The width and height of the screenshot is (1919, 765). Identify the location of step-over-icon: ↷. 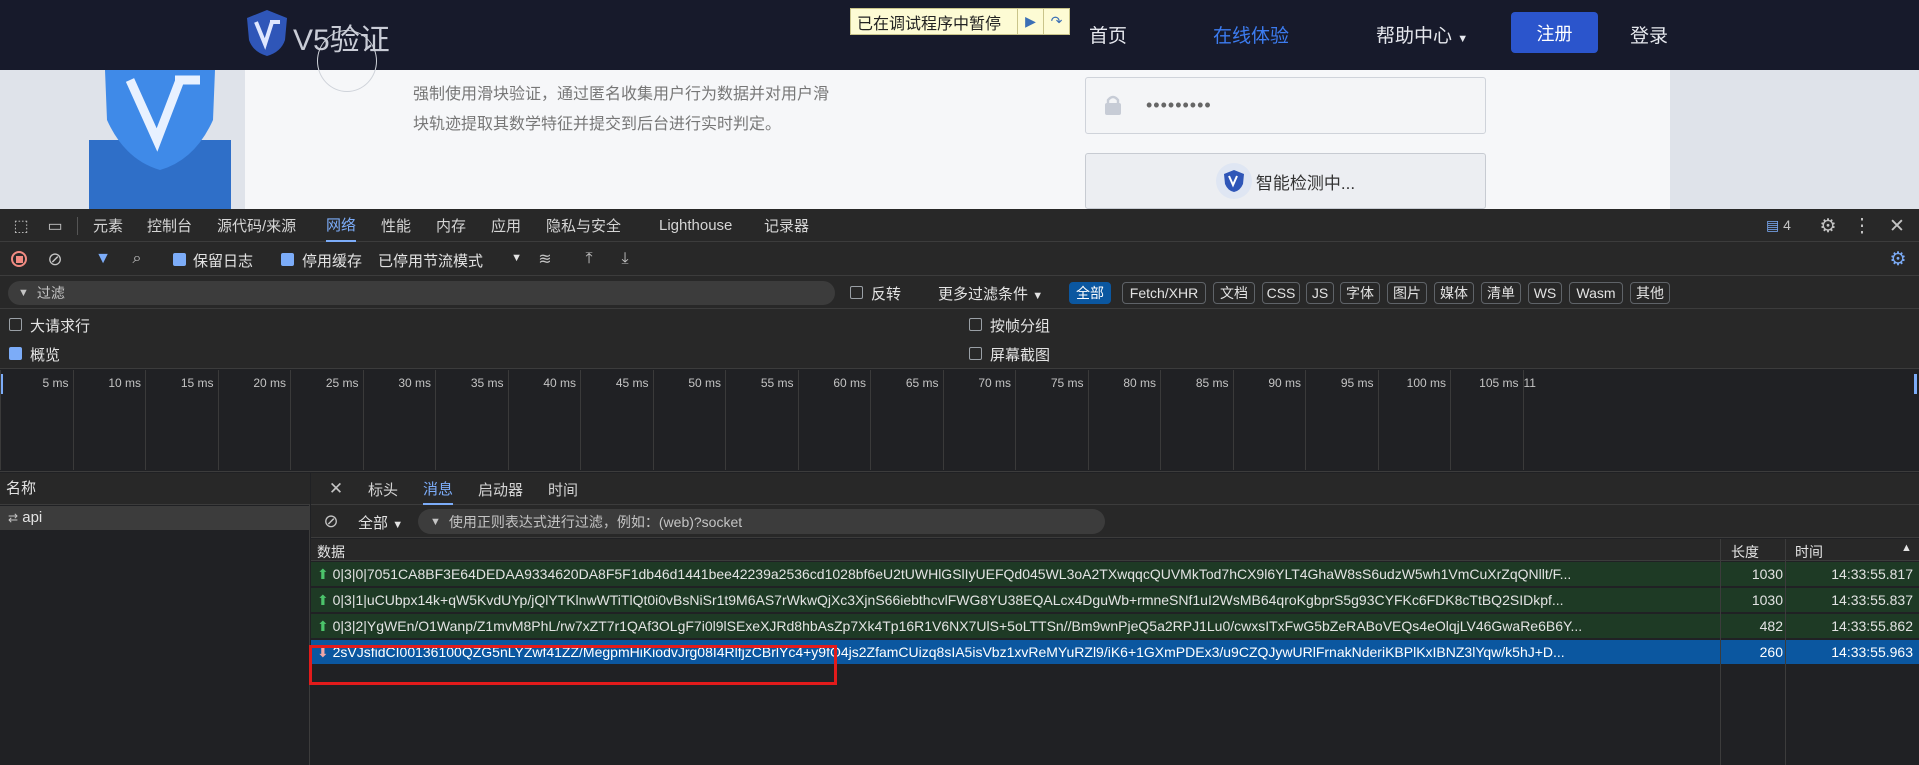
(1056, 21).